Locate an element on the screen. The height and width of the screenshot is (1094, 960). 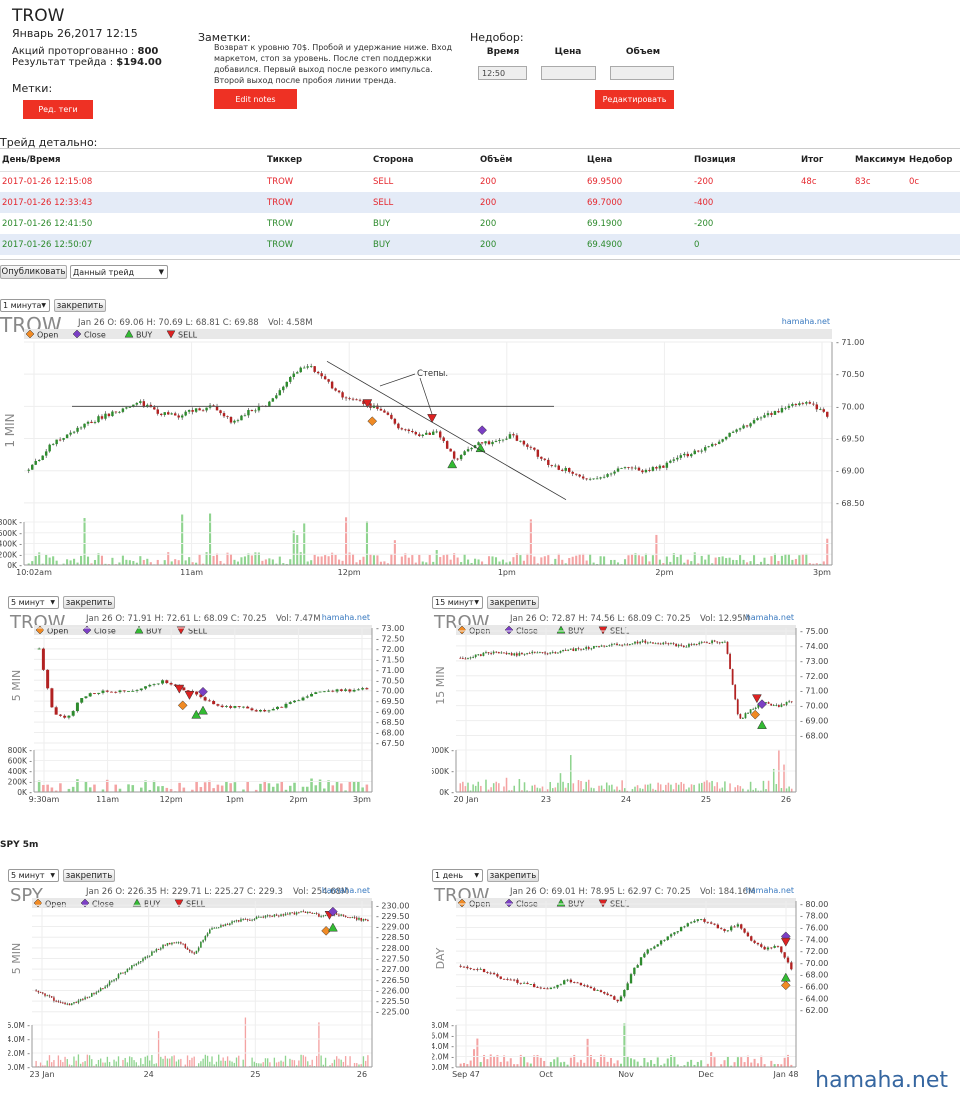
y-tick-label: - 72.50 is located at coordinates (390, 638).